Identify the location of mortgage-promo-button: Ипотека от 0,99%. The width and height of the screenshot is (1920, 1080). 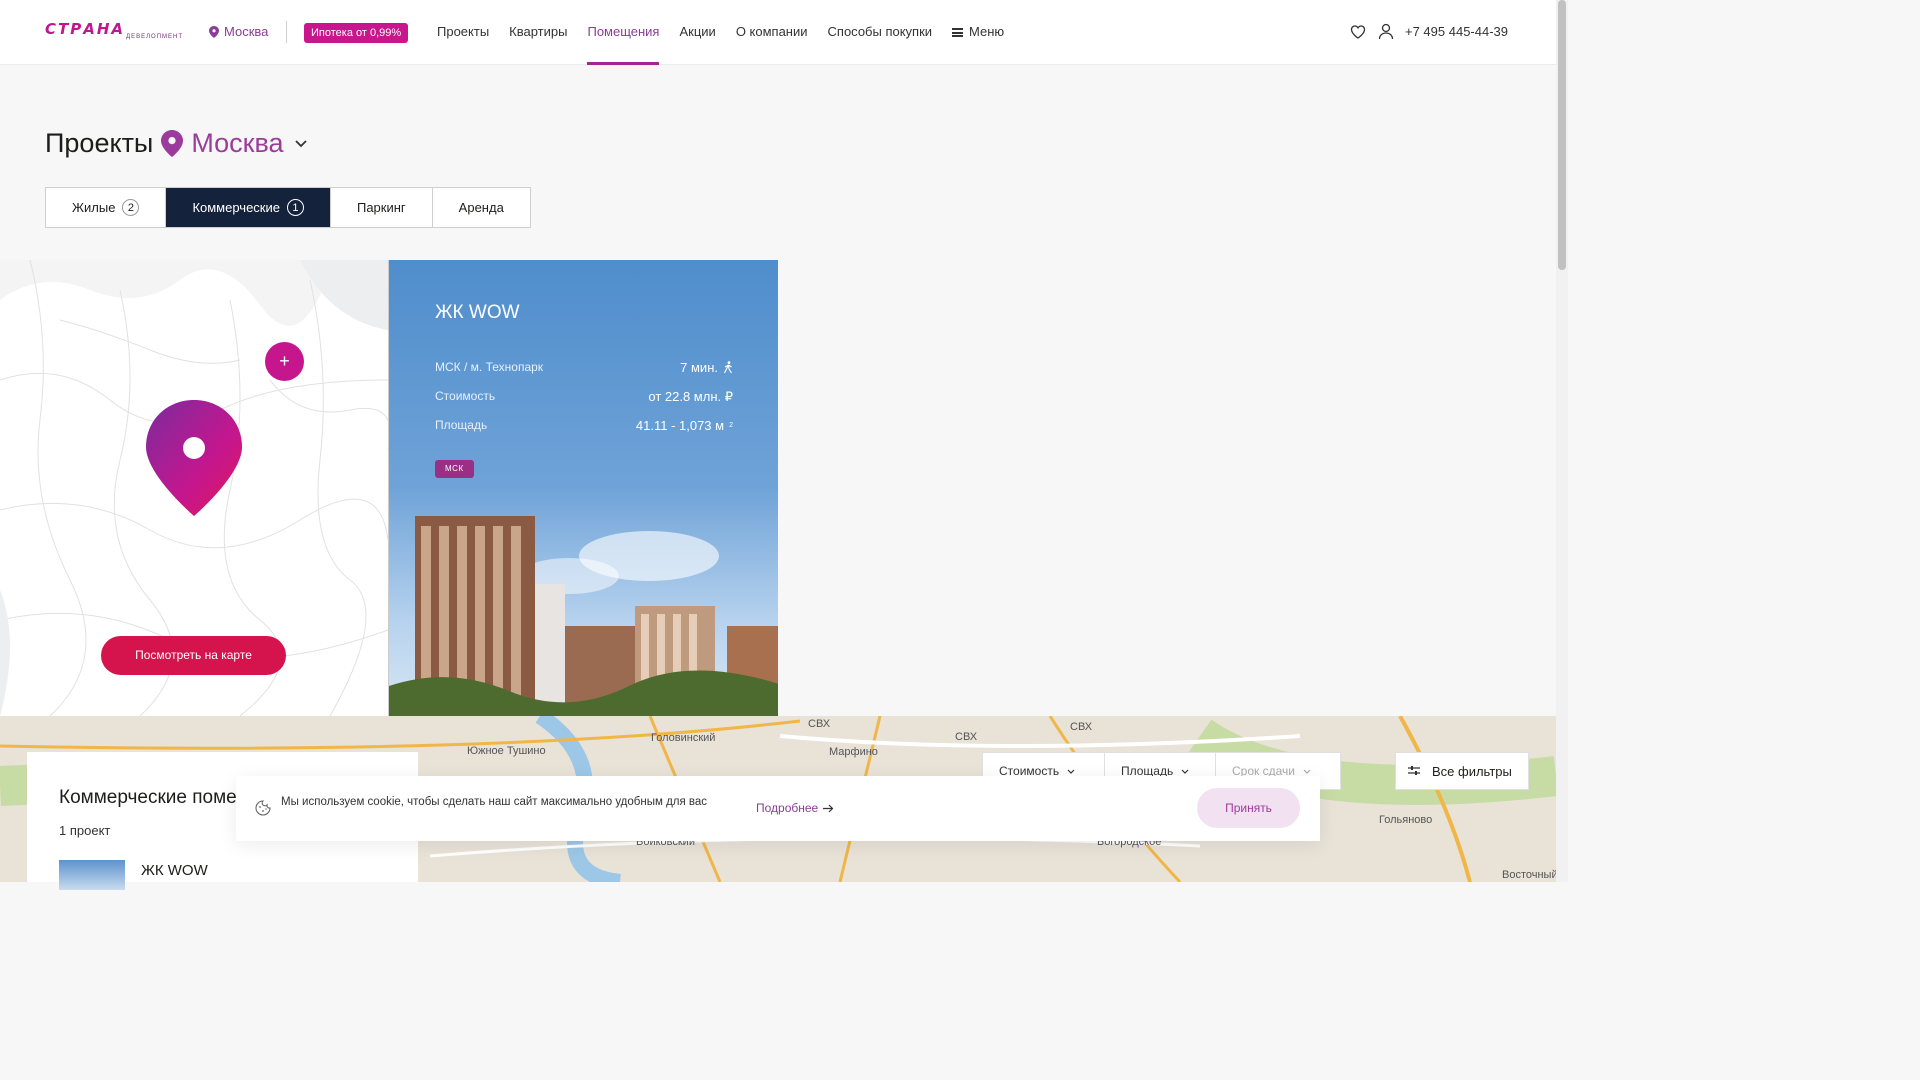
(356, 33).